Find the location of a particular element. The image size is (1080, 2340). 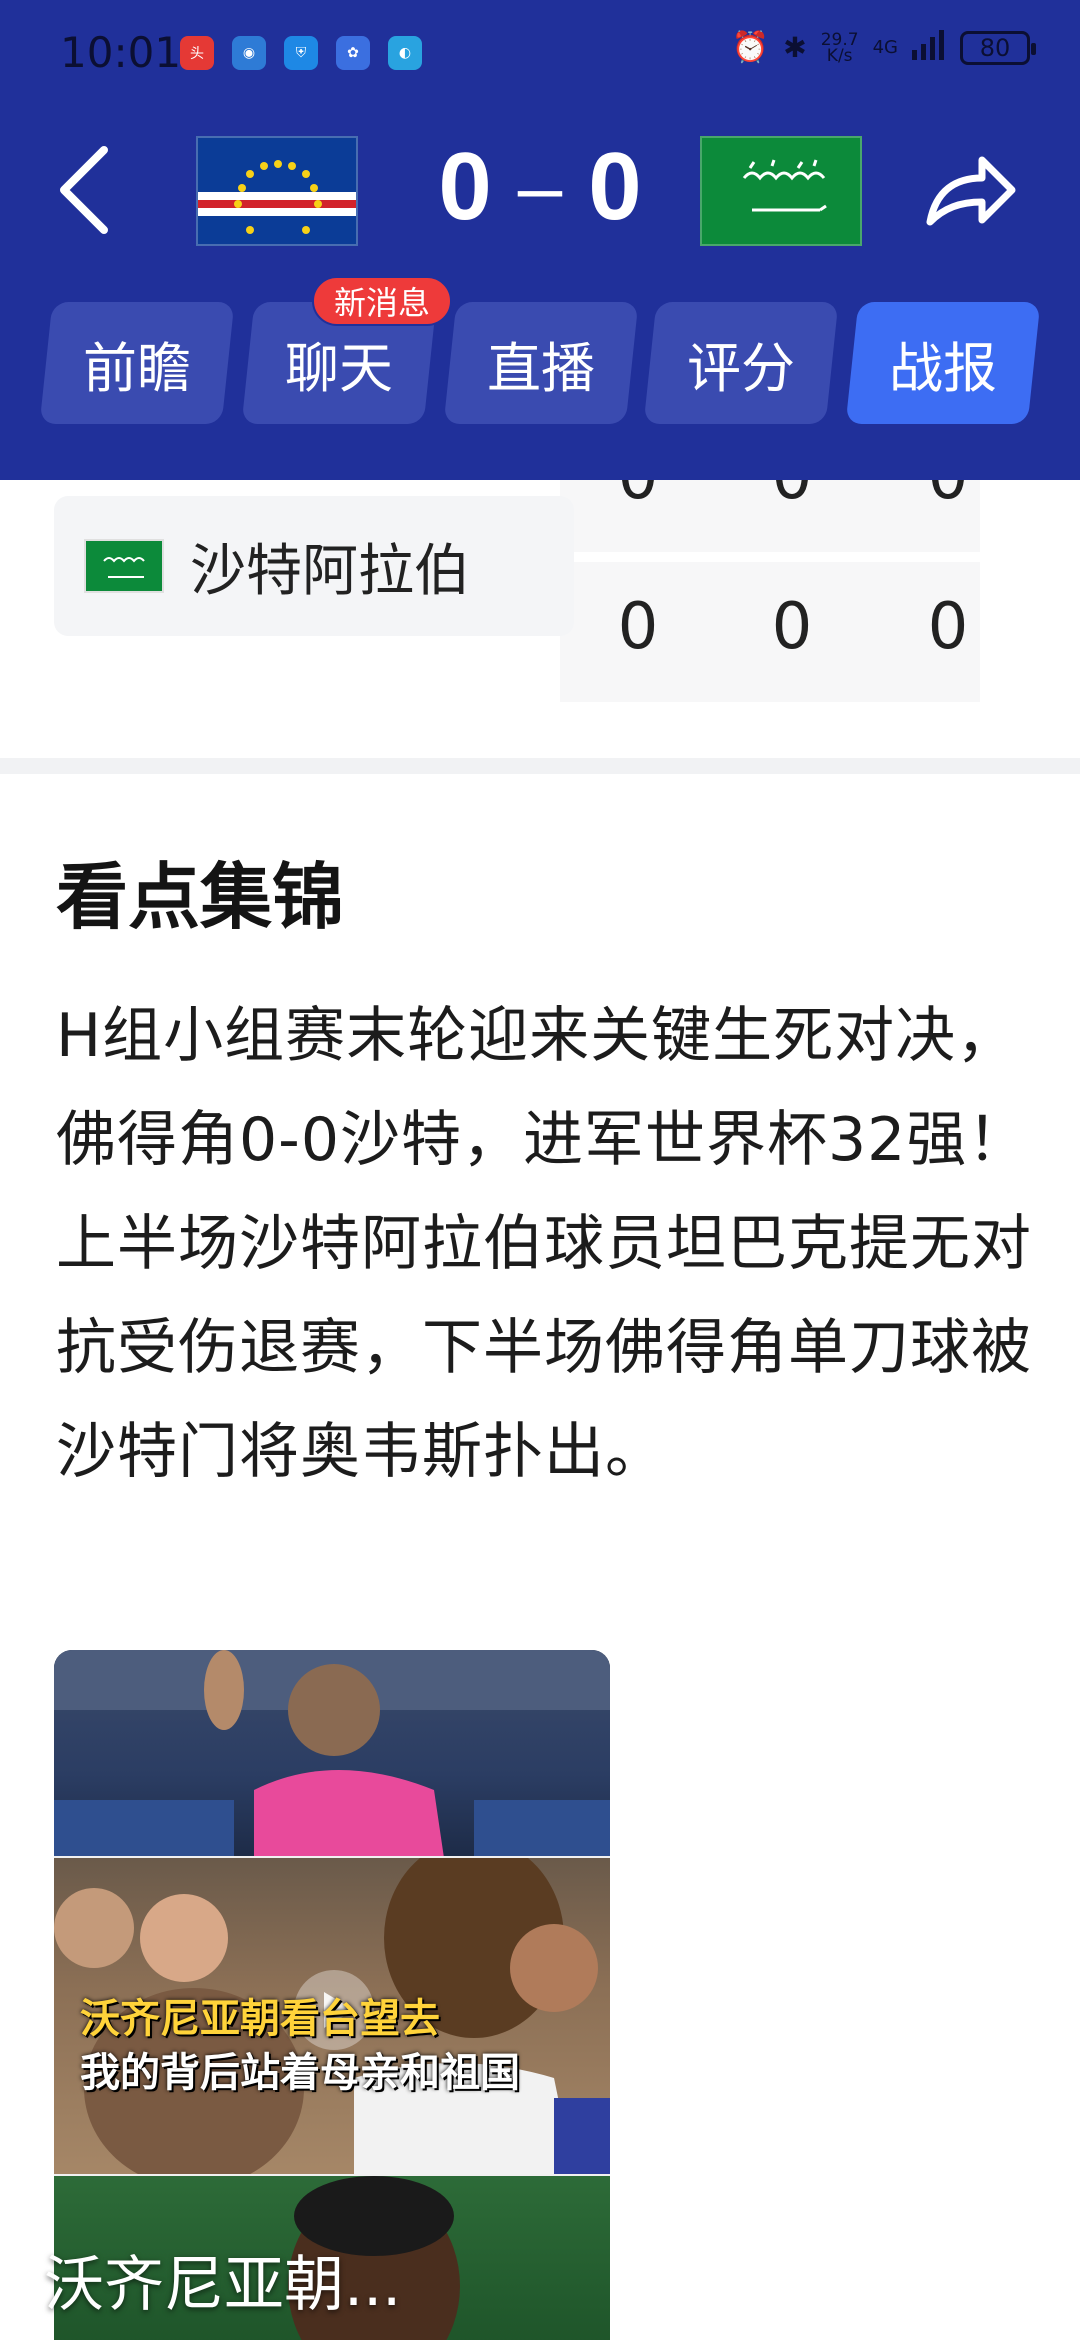

team-cell-saudi: 沙特阿拉伯 is located at coordinates (314, 566).